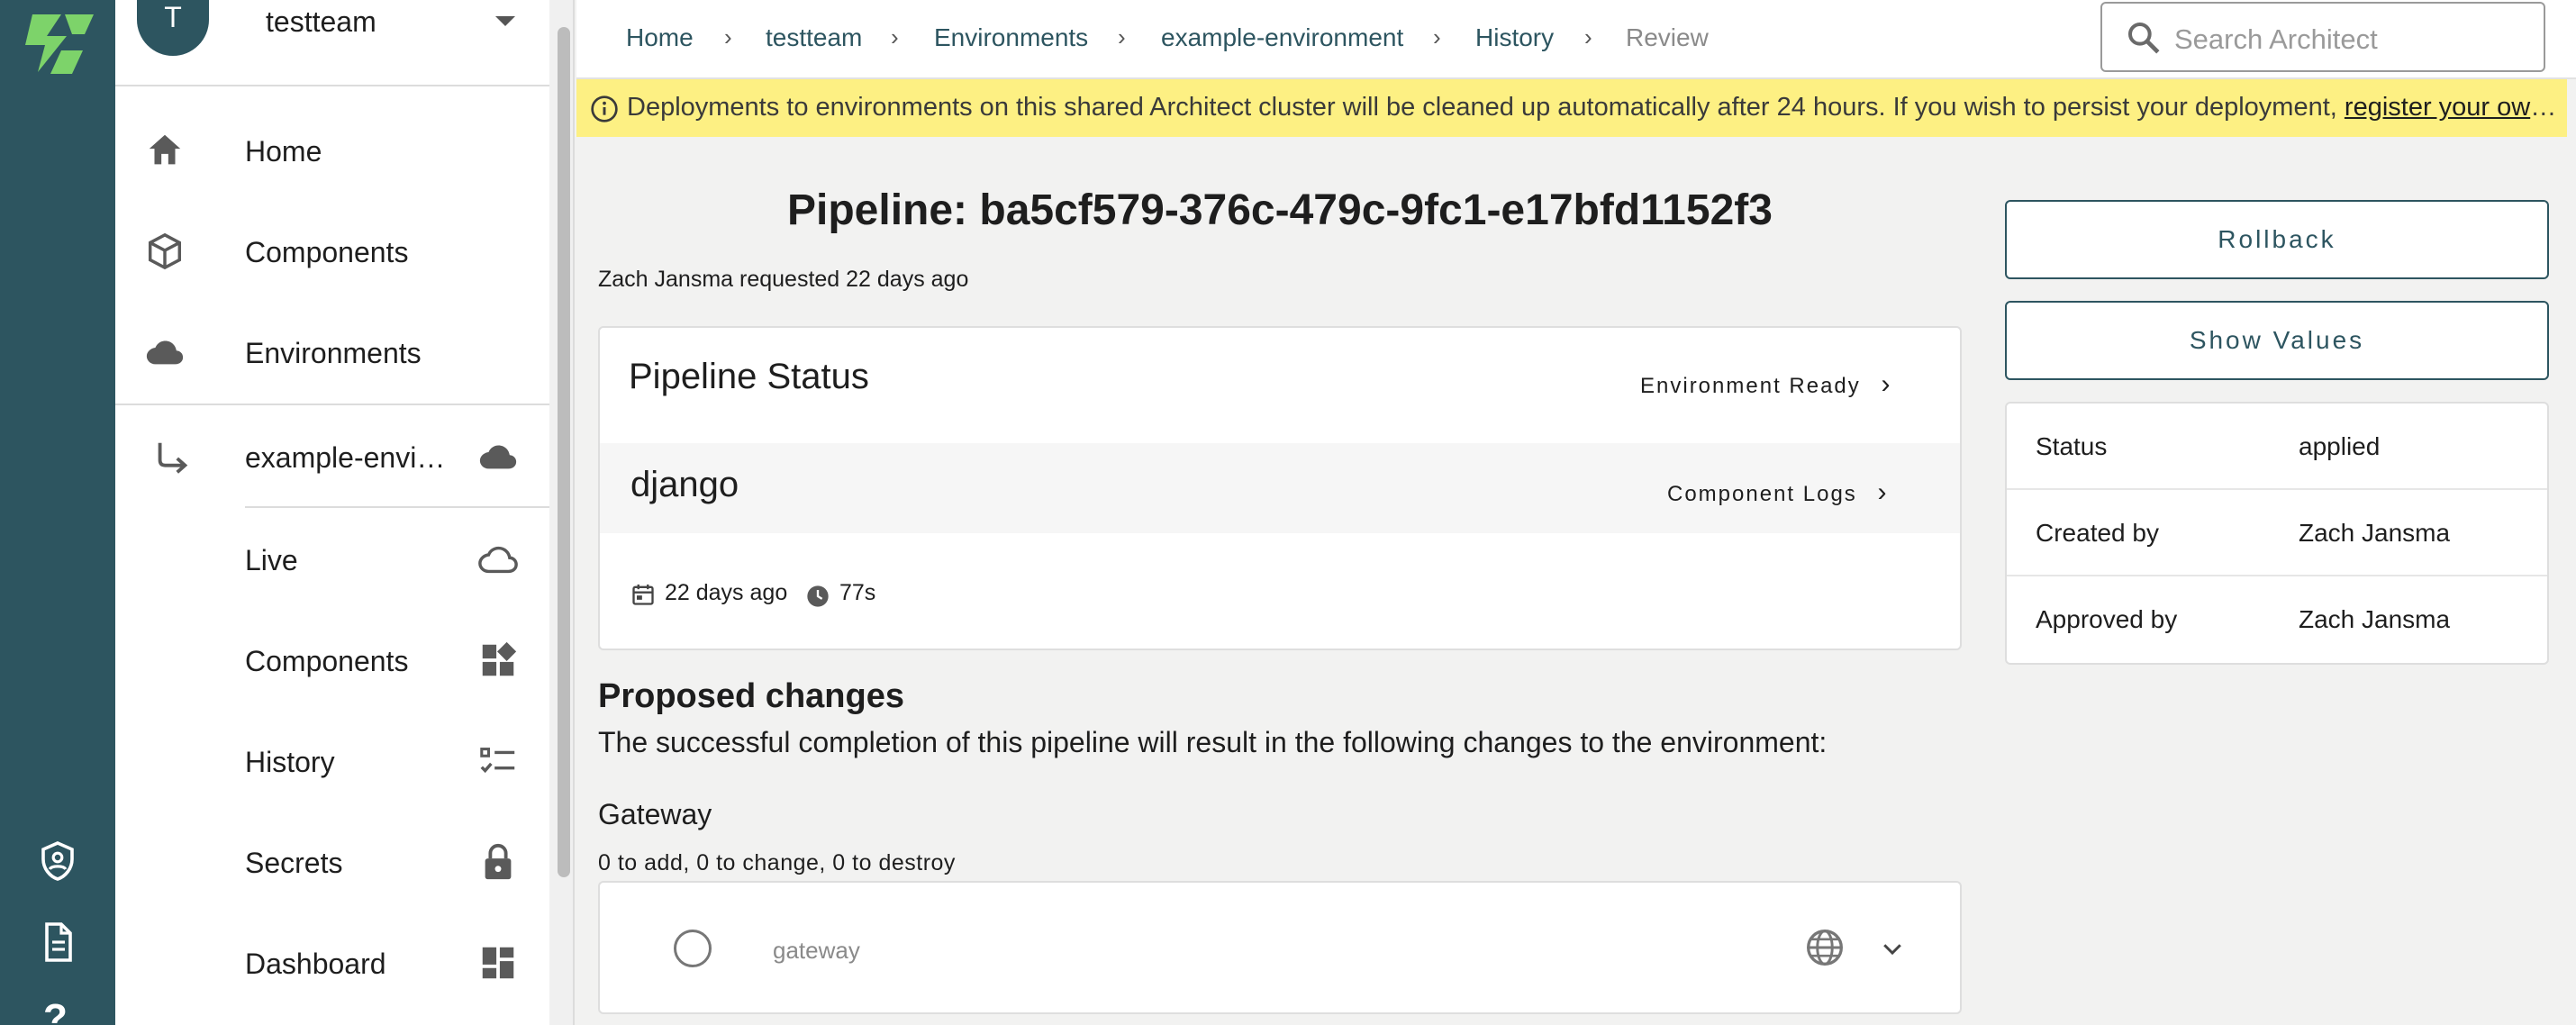 Image resolution: width=2576 pixels, height=1025 pixels. Describe the element at coordinates (498, 560) in the screenshot. I see `cloud-outline-icon` at that location.